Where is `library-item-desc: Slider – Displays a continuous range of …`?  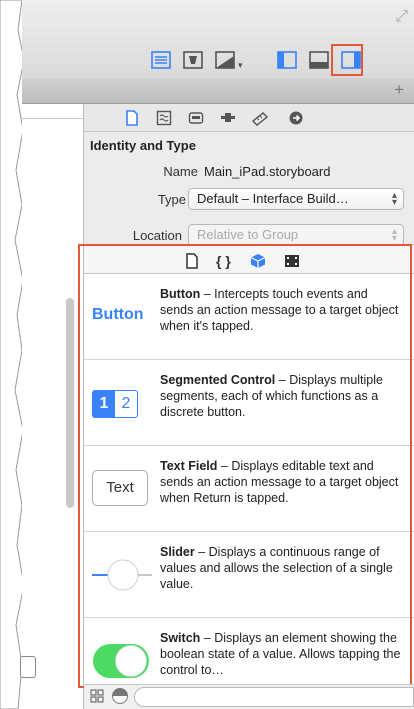 library-item-desc: Slider – Displays a continuous range of … is located at coordinates (282, 568).